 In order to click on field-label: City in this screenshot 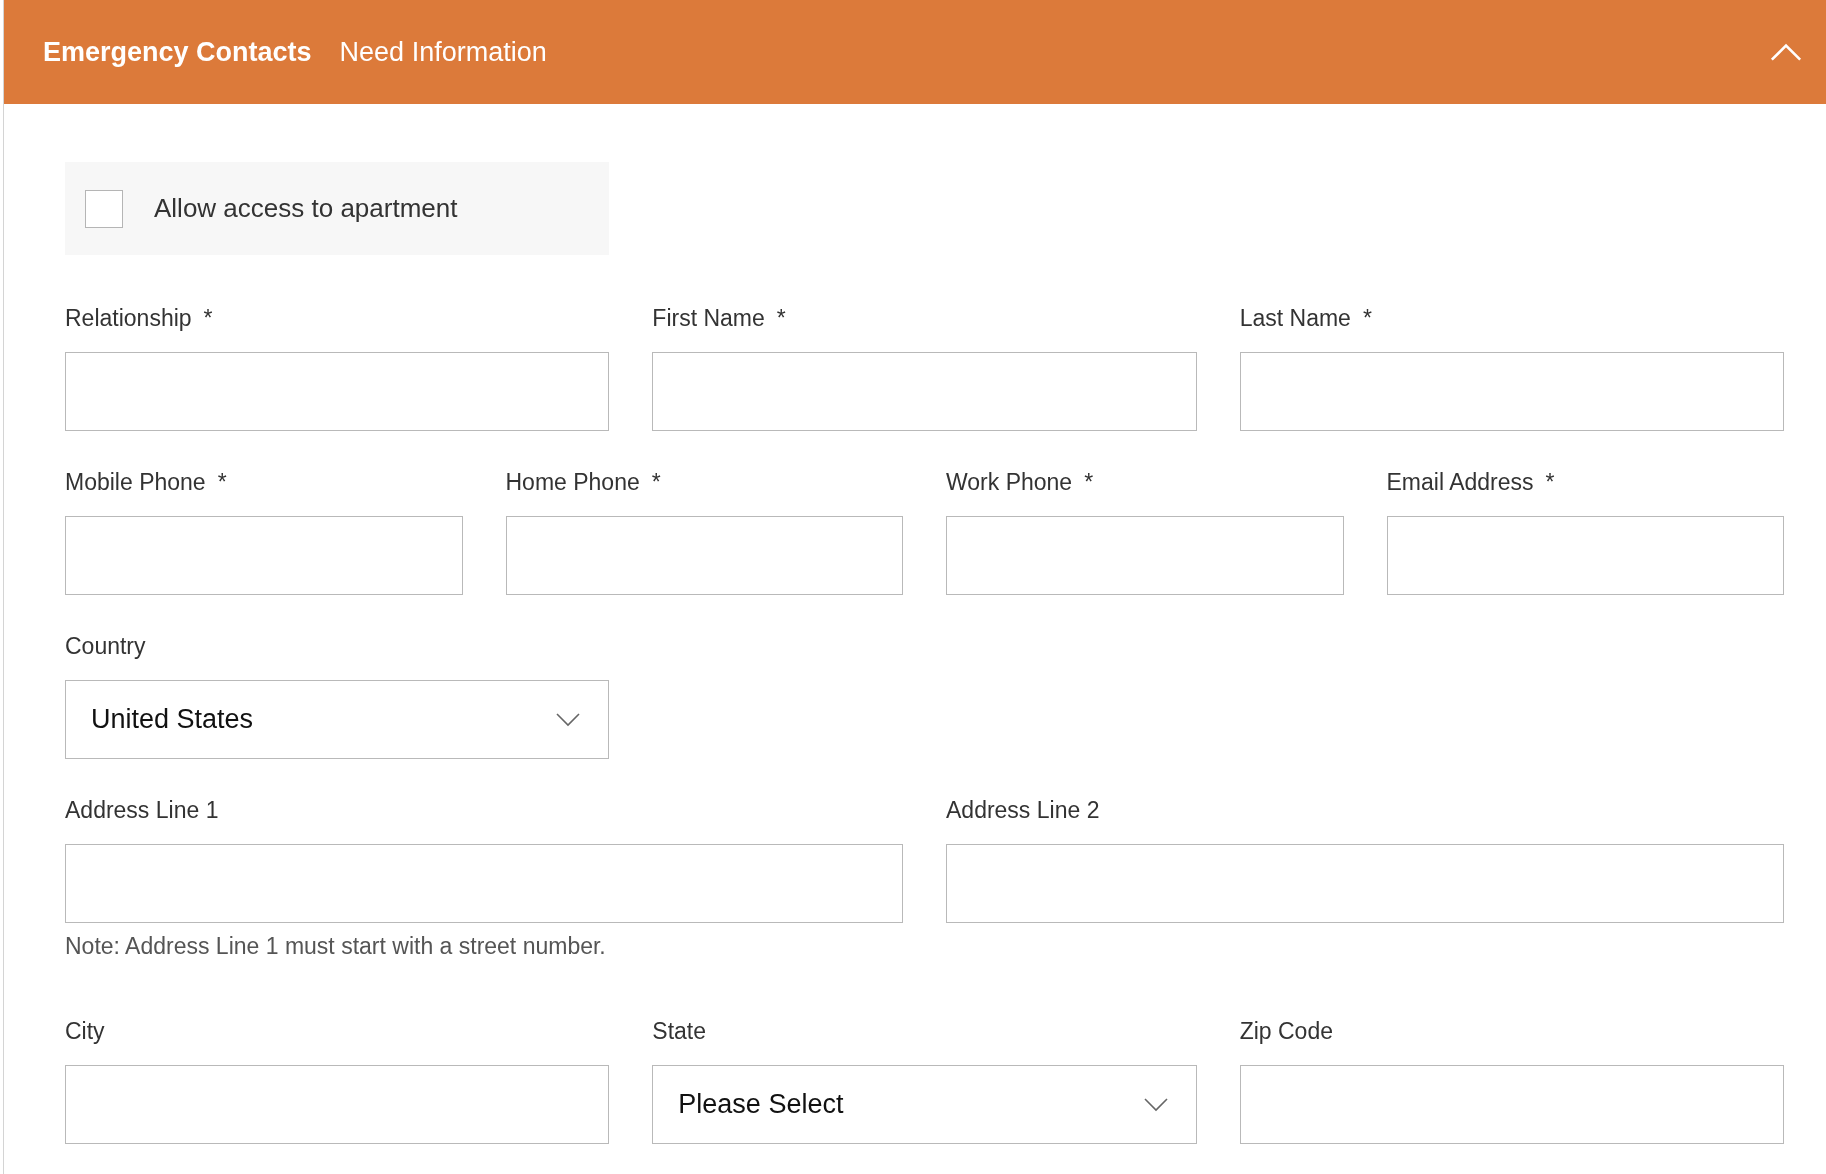, I will do `click(85, 1031)`.